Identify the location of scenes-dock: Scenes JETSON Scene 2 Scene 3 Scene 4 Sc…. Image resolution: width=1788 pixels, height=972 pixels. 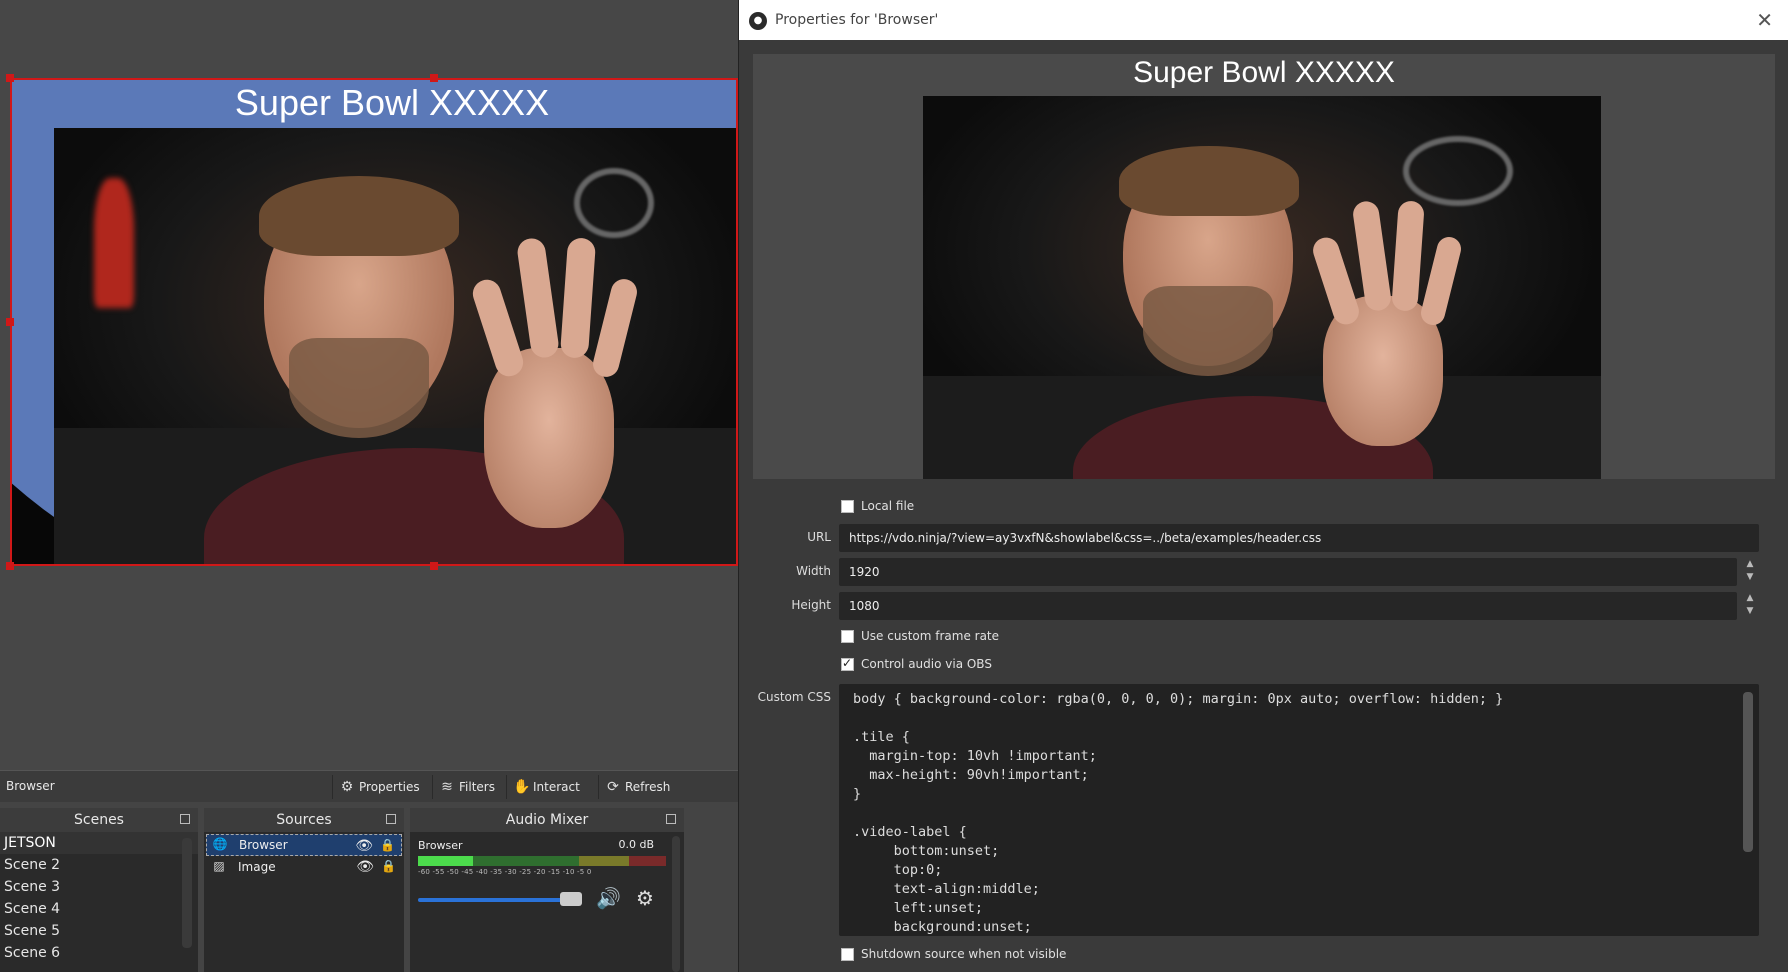
(99, 890).